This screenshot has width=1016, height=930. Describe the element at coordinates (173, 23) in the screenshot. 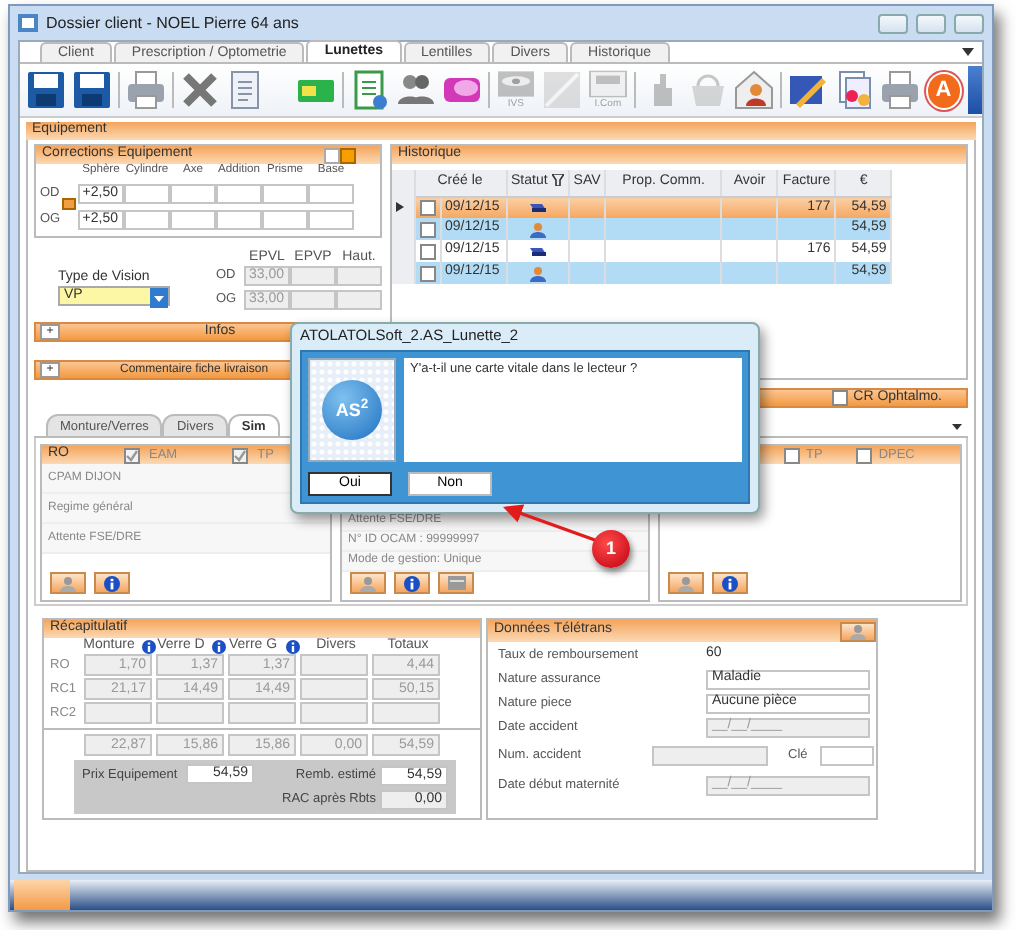

I see `window-title: Dossier client - NOEL Pierre 64 ans` at that location.